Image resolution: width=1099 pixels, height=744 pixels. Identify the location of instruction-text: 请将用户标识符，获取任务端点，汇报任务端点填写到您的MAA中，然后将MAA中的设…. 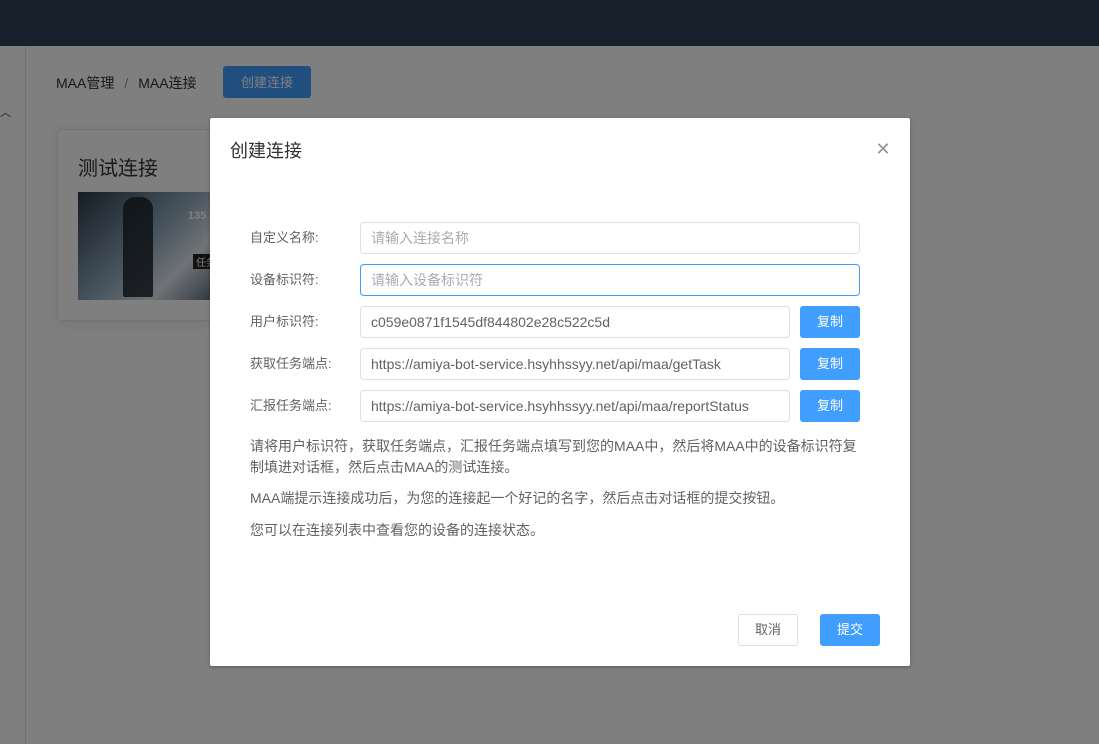
(553, 456).